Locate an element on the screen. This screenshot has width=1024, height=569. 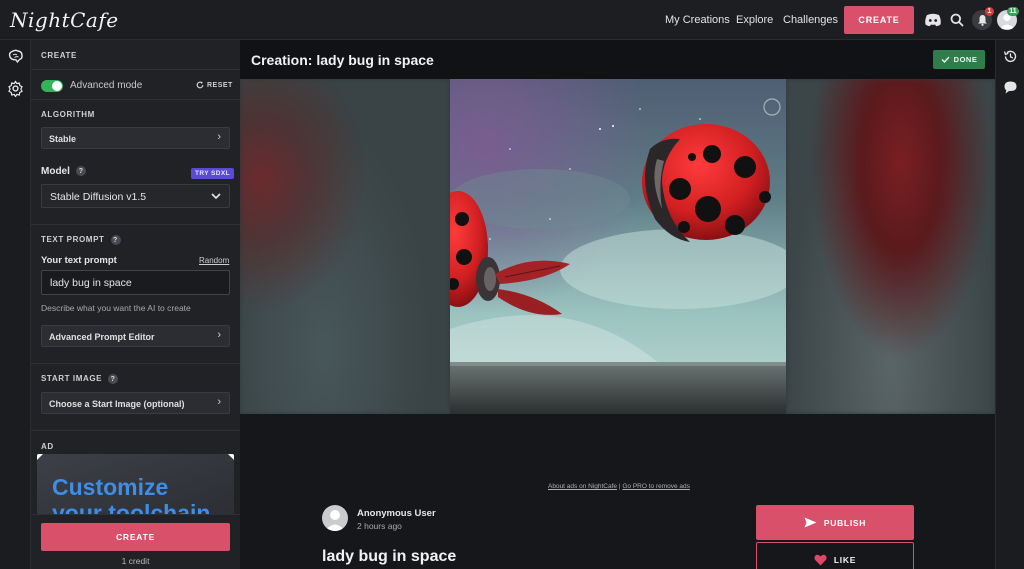
ad-header: AD is located at coordinates (47, 446).